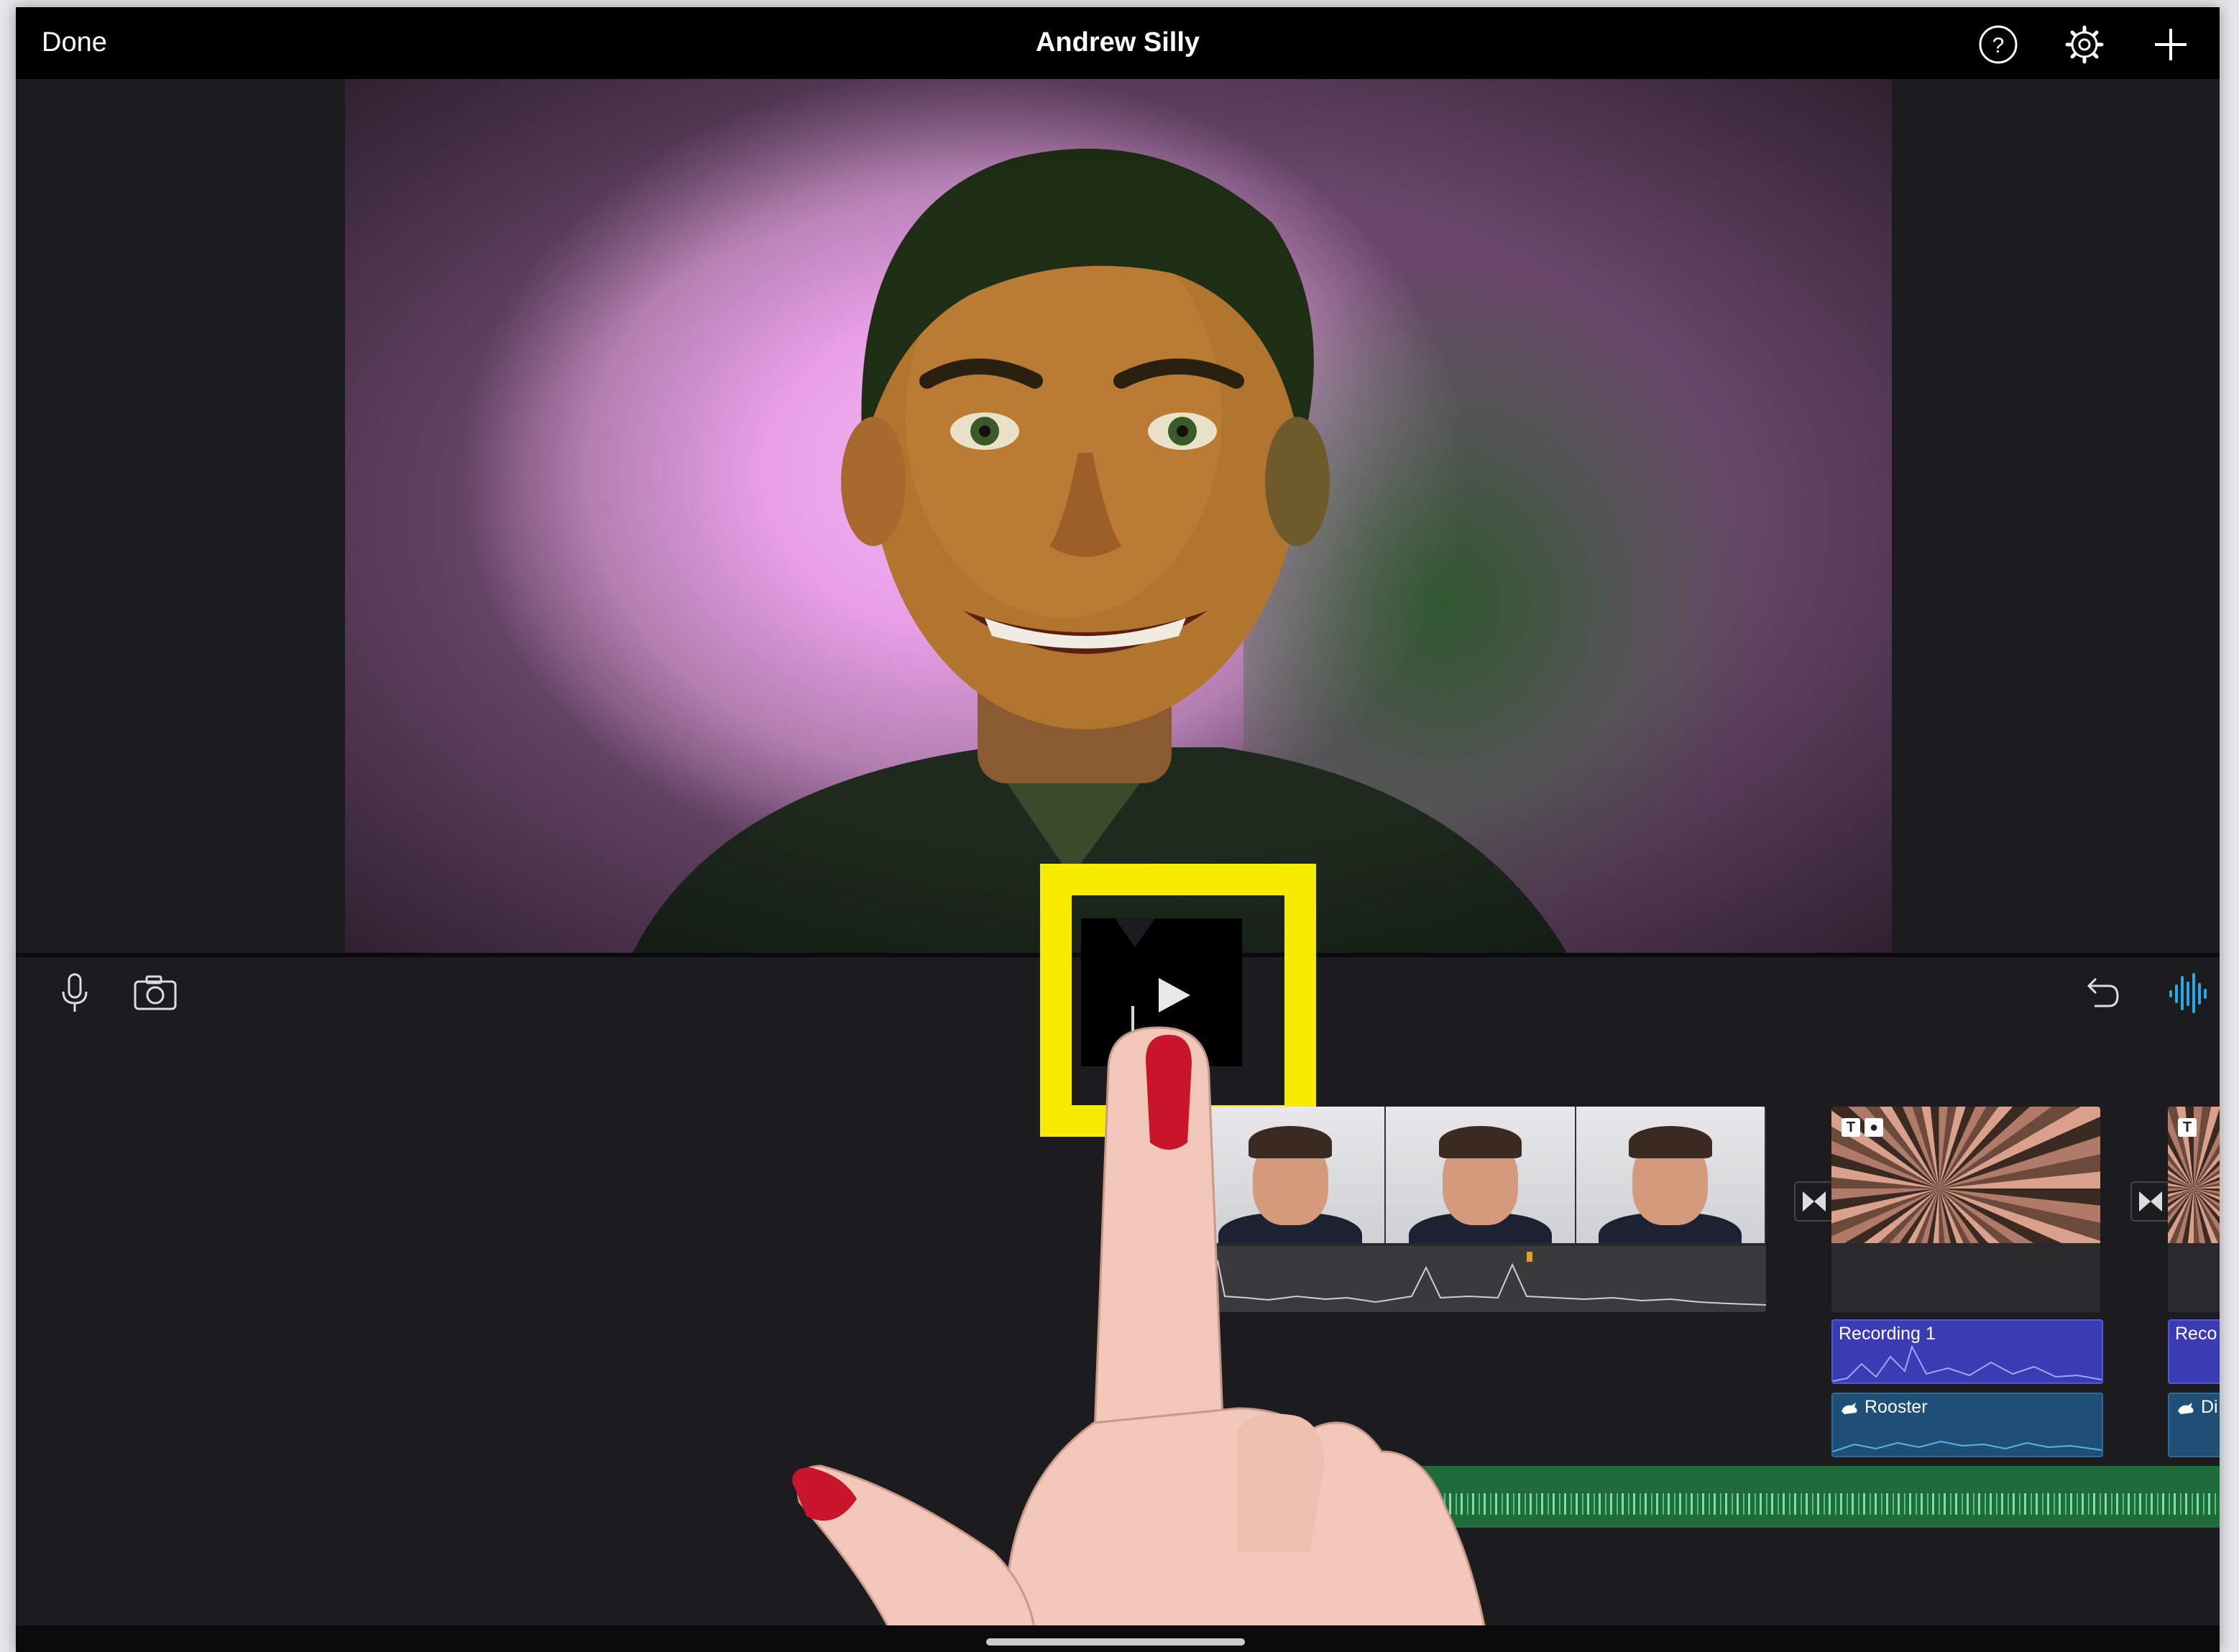 This screenshot has width=2239, height=1652. I want to click on project-title: Andrew Silly, so click(1117, 42).